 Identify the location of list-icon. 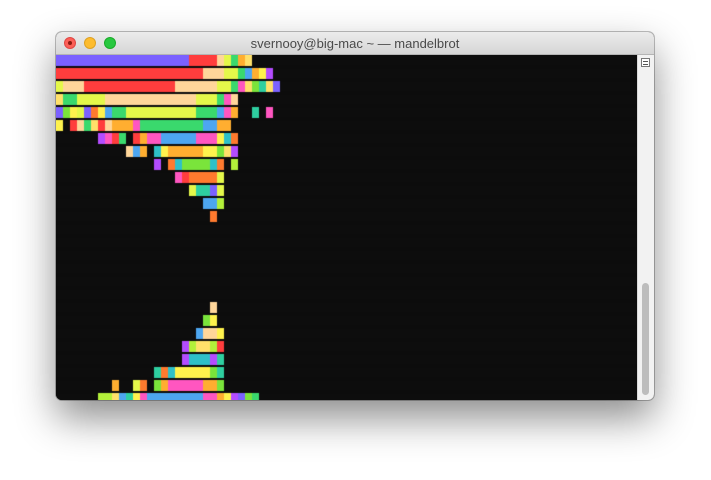
(645, 62).